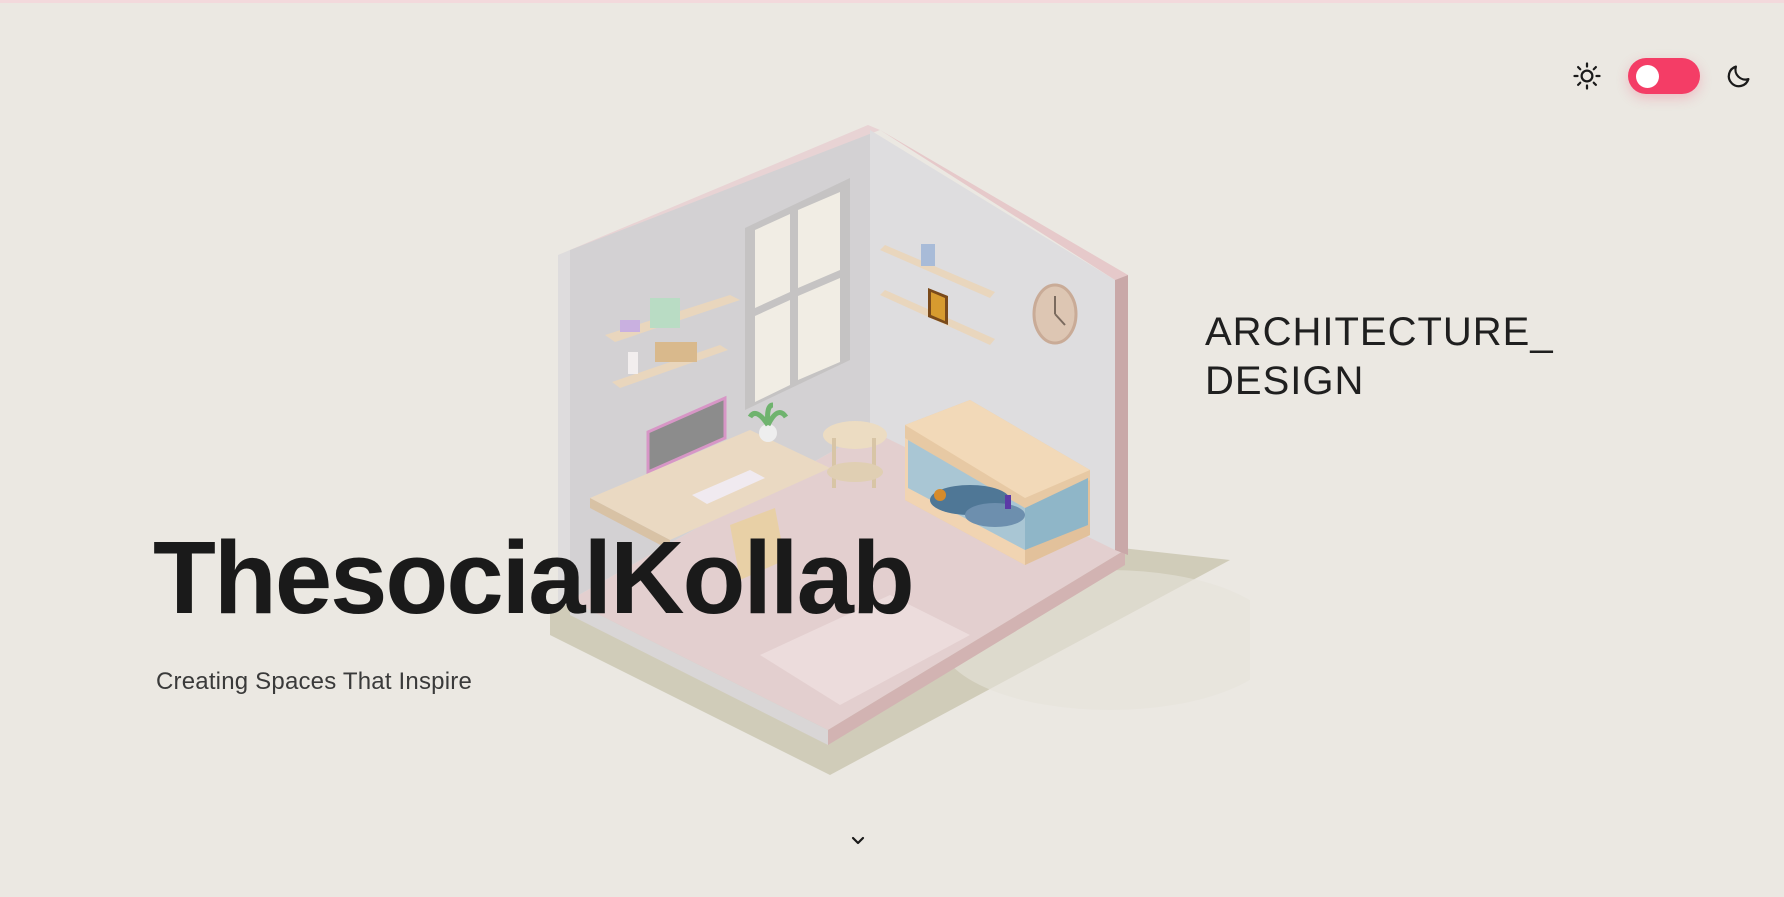 This screenshot has width=1784, height=897. What do you see at coordinates (1285, 381) in the screenshot?
I see `category-line-2: DESIGN` at bounding box center [1285, 381].